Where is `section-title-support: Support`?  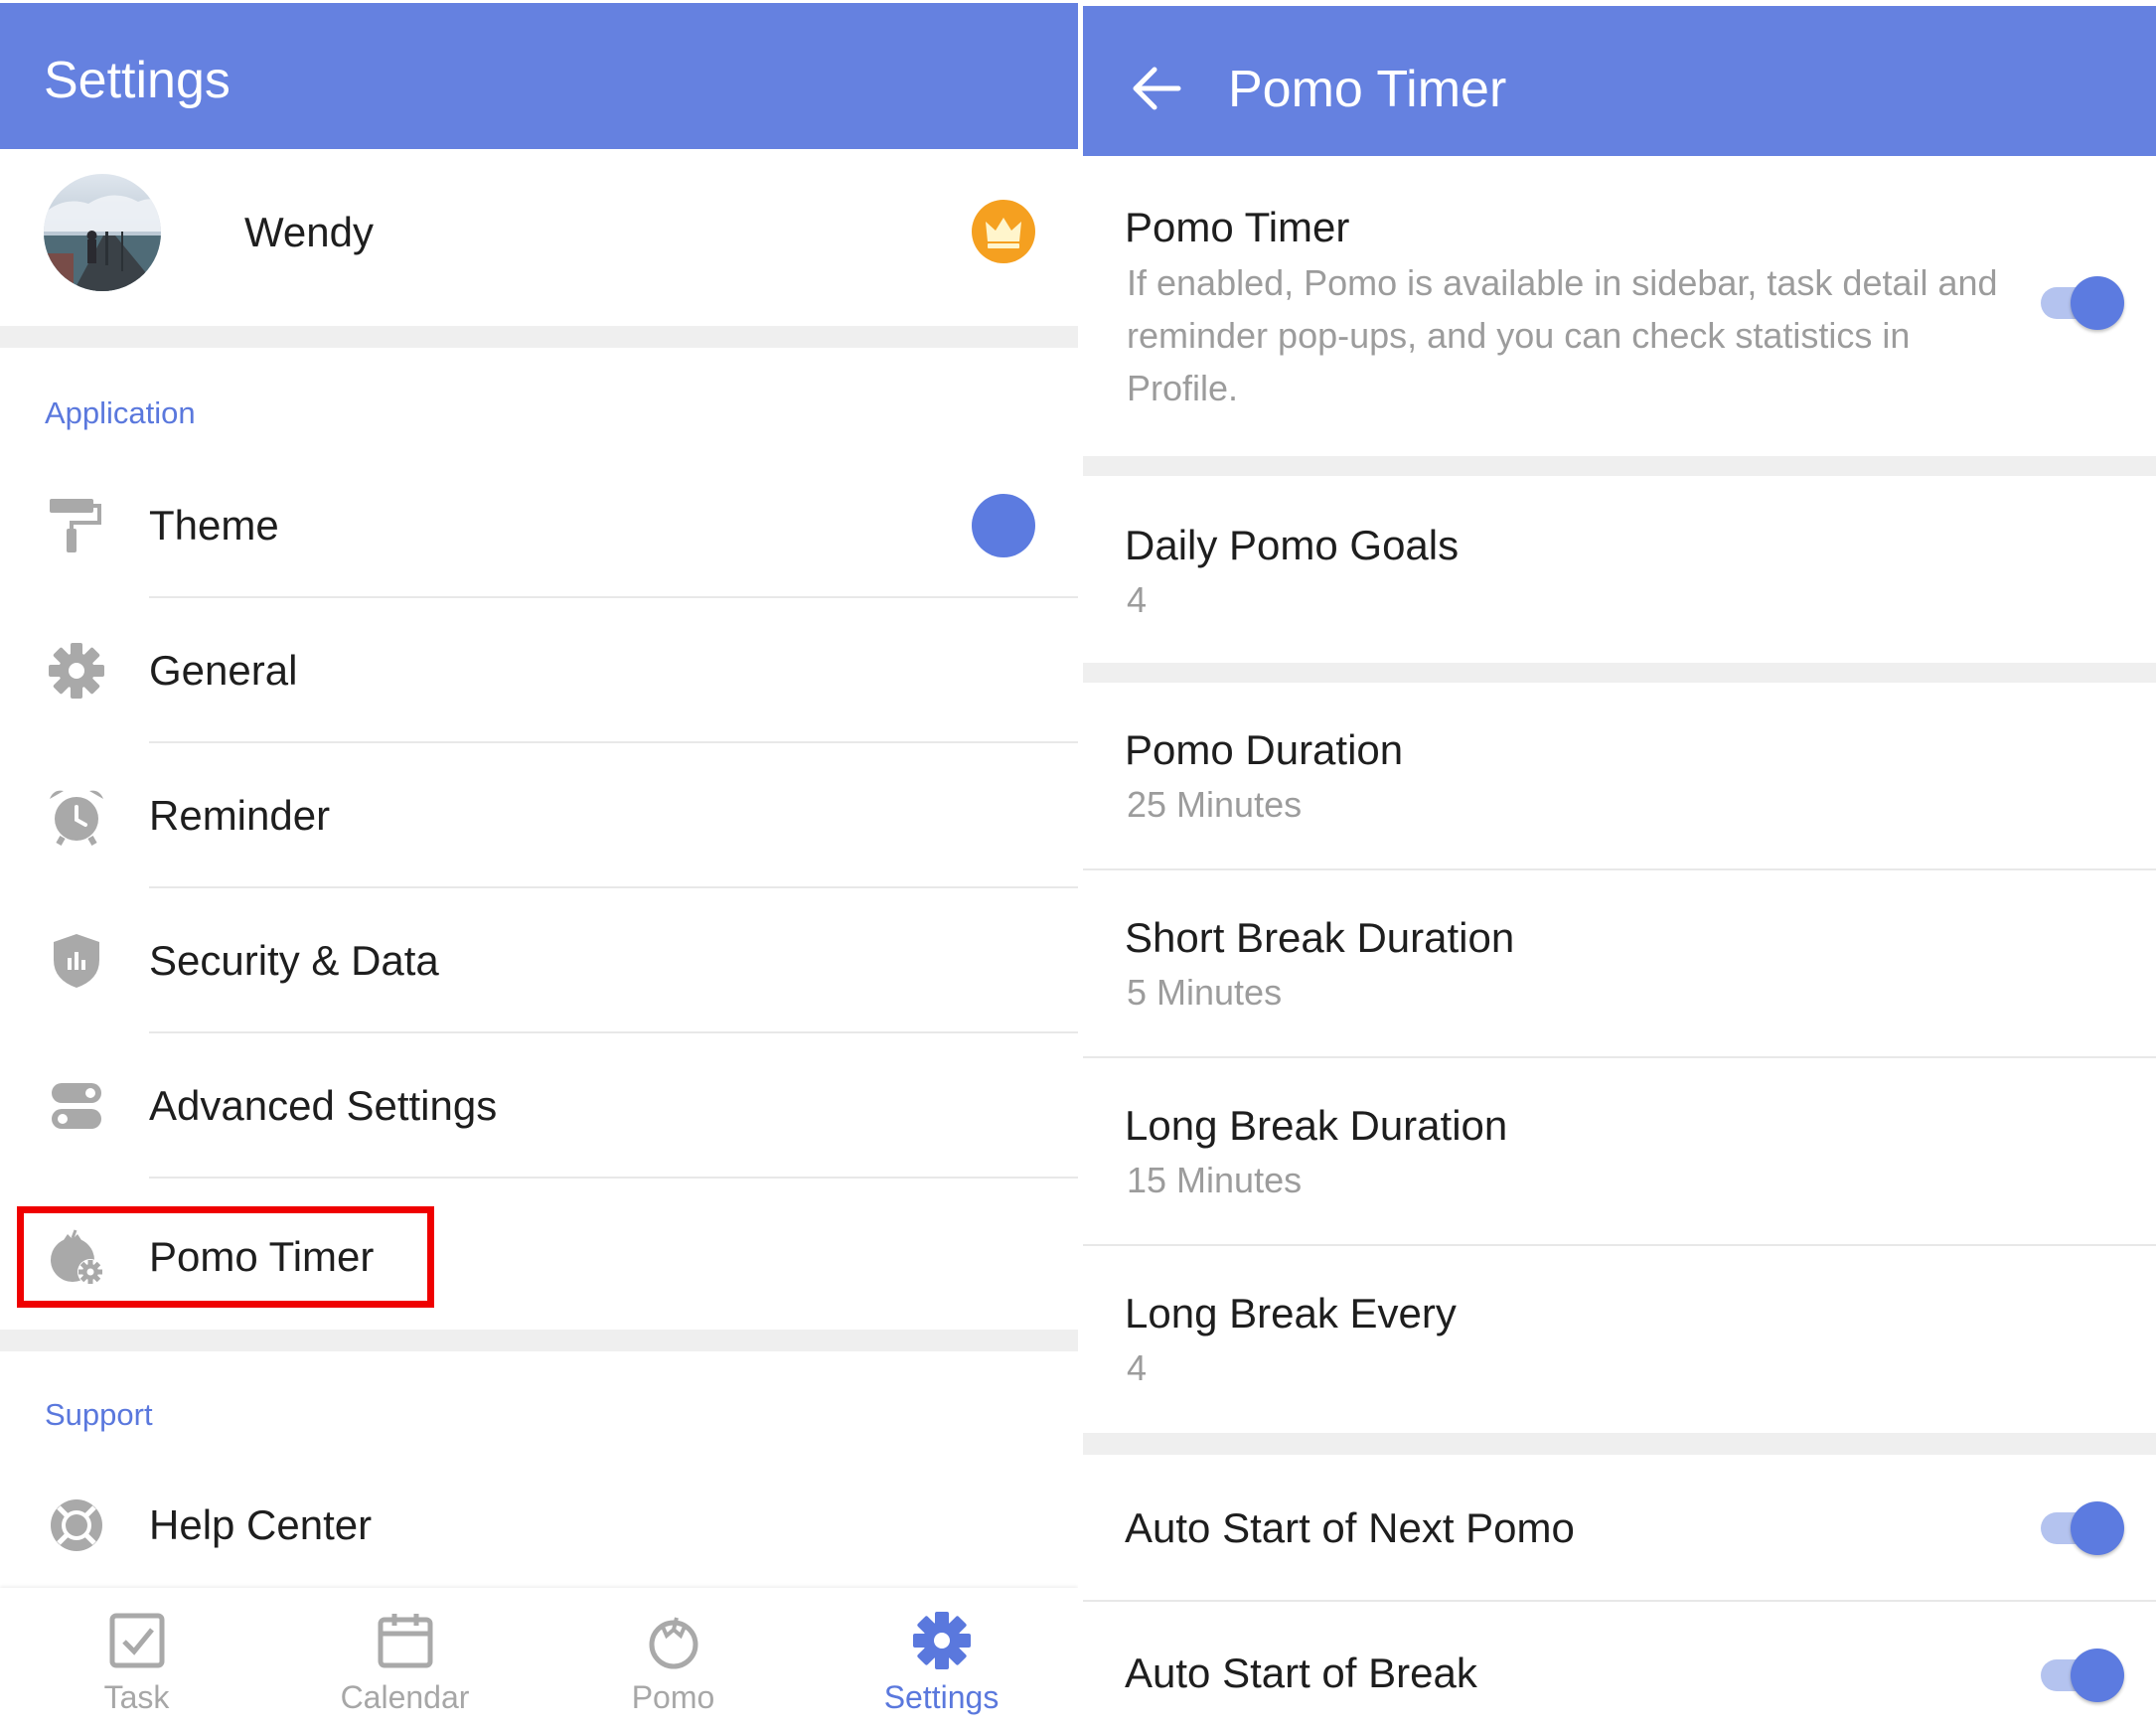
section-title-support: Support is located at coordinates (99, 1414).